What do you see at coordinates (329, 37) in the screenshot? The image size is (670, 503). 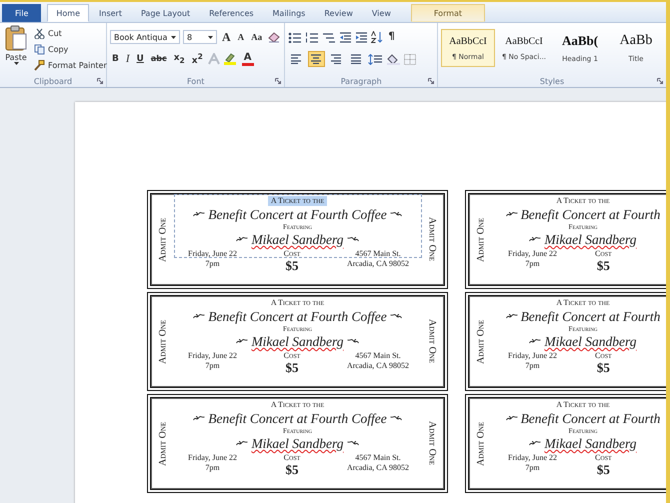 I see `multilevel-list-icon` at bounding box center [329, 37].